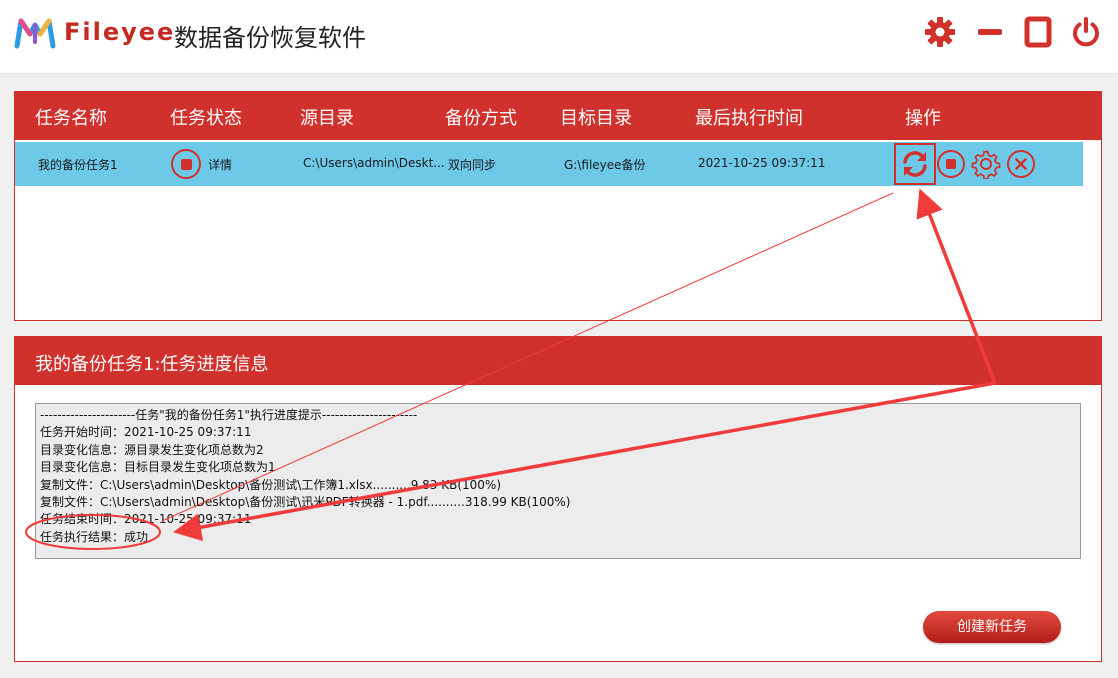 This screenshot has width=1118, height=678. Describe the element at coordinates (146, 519) in the screenshot. I see `log-line: 任务结束时间：2021-10-25 09:37:11` at that location.